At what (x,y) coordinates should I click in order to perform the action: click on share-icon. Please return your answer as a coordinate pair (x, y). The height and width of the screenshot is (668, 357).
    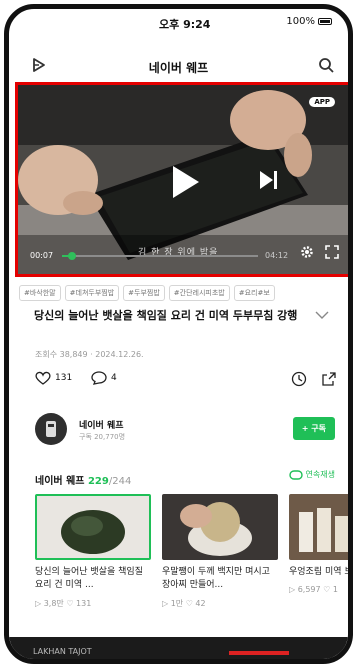
    Looking at the image, I should click on (329, 379).